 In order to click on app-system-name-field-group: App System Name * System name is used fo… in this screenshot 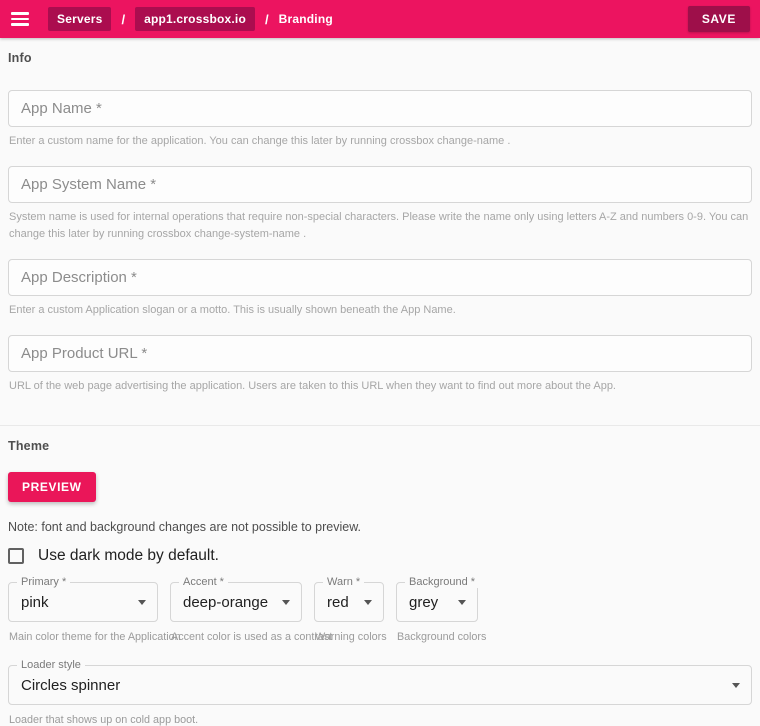, I will do `click(380, 204)`.